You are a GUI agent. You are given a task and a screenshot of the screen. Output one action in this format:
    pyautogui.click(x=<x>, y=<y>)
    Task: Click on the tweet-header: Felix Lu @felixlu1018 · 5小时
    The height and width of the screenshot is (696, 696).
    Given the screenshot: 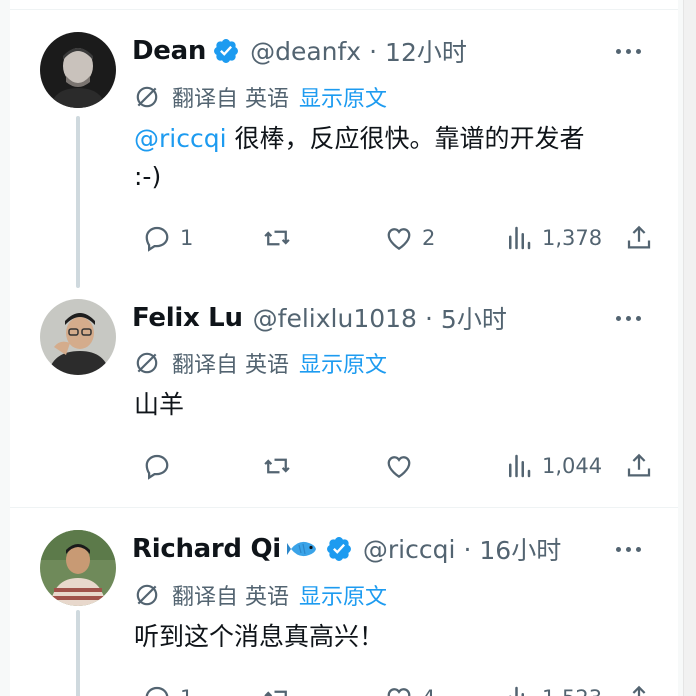 What is the action you would take?
    pyautogui.click(x=319, y=318)
    